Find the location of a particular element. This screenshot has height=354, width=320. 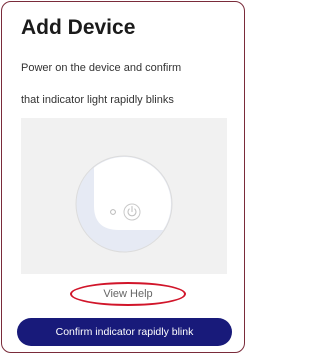

instruction-line-1: Power on the device and confirm is located at coordinates (101, 68).